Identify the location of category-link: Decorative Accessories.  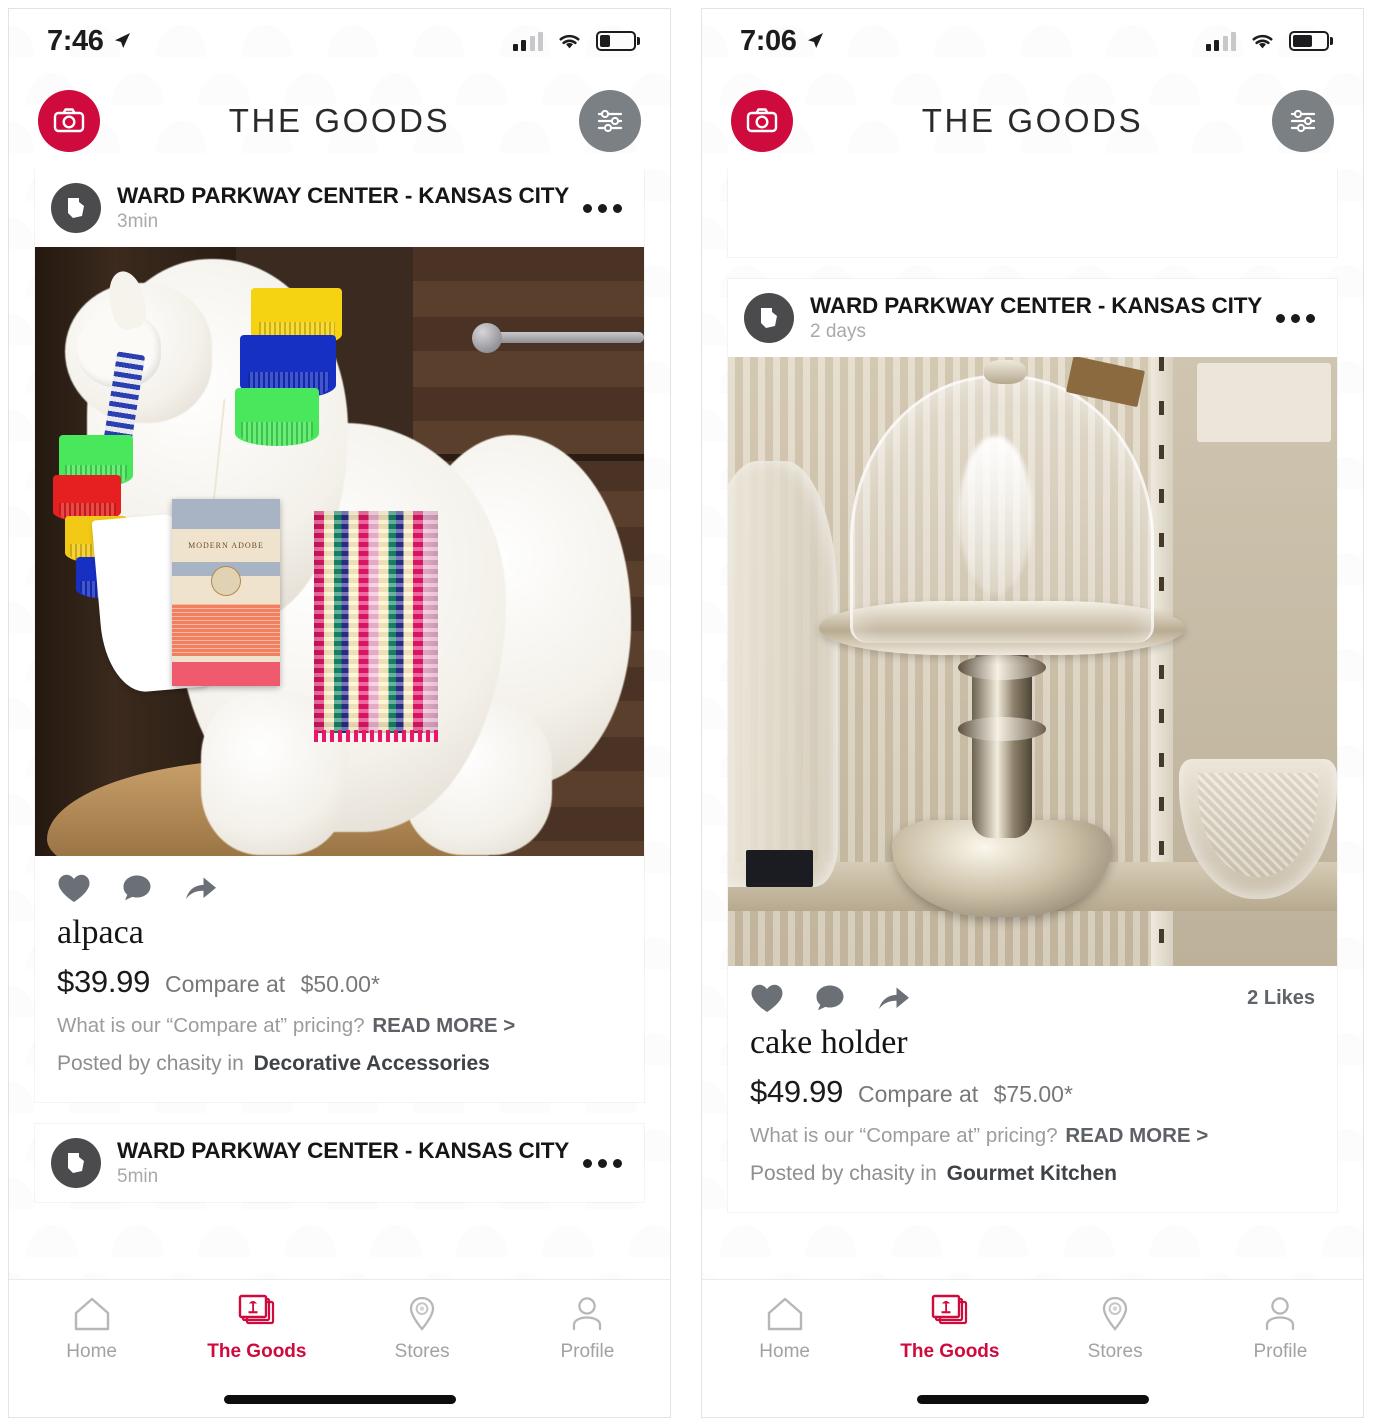
(372, 1063).